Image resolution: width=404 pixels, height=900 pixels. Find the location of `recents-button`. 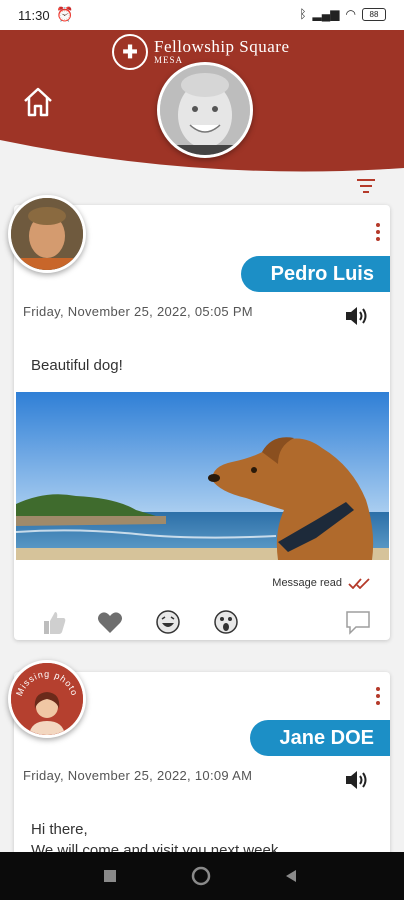

recents-button is located at coordinates (110, 878).